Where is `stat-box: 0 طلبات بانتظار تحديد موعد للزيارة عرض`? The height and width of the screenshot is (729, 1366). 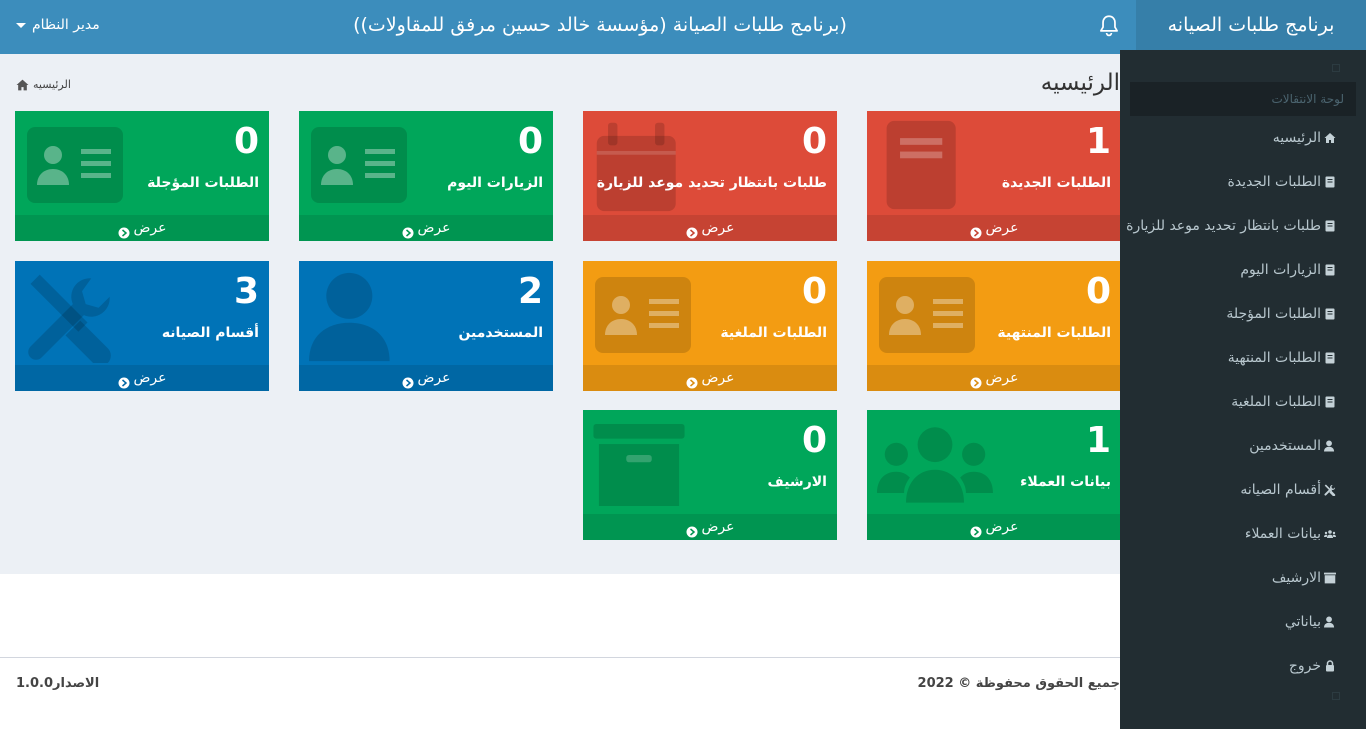
stat-box: 0 طلبات بانتظار تحديد موعد للزيارة عرض is located at coordinates (710, 176).